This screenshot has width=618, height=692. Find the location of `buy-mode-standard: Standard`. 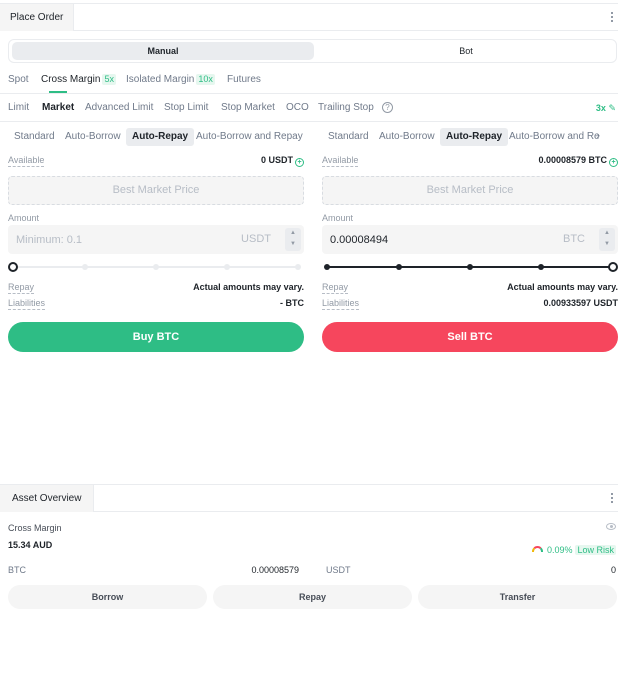

buy-mode-standard: Standard is located at coordinates (34, 137).